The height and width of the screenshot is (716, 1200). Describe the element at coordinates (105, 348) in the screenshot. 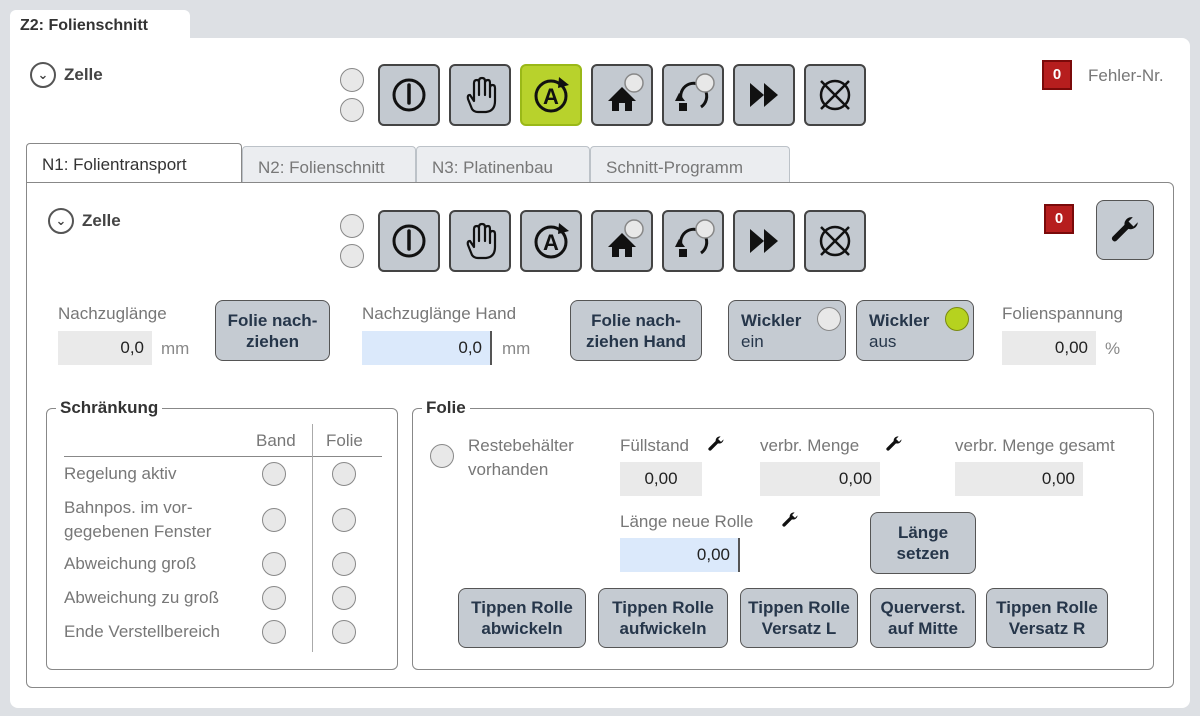

I see `nachzuglaenge-field: 0,0` at that location.